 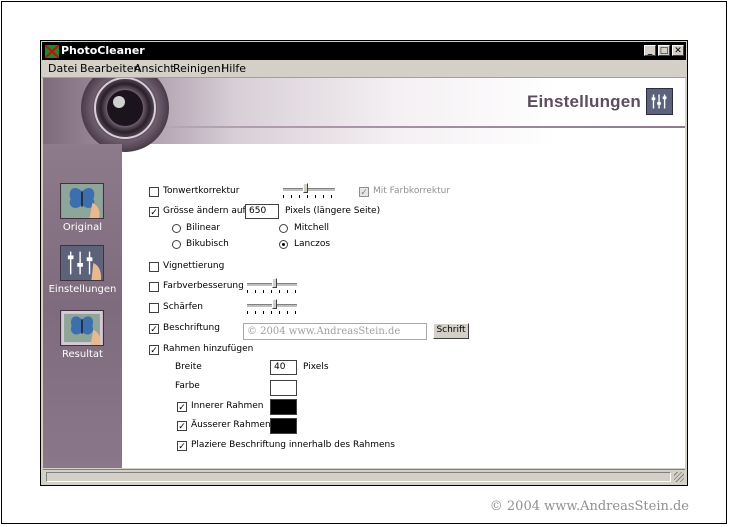 What do you see at coordinates (364, 51) in the screenshot?
I see `title-bar: PhotoCleaner _ □ ✕` at bounding box center [364, 51].